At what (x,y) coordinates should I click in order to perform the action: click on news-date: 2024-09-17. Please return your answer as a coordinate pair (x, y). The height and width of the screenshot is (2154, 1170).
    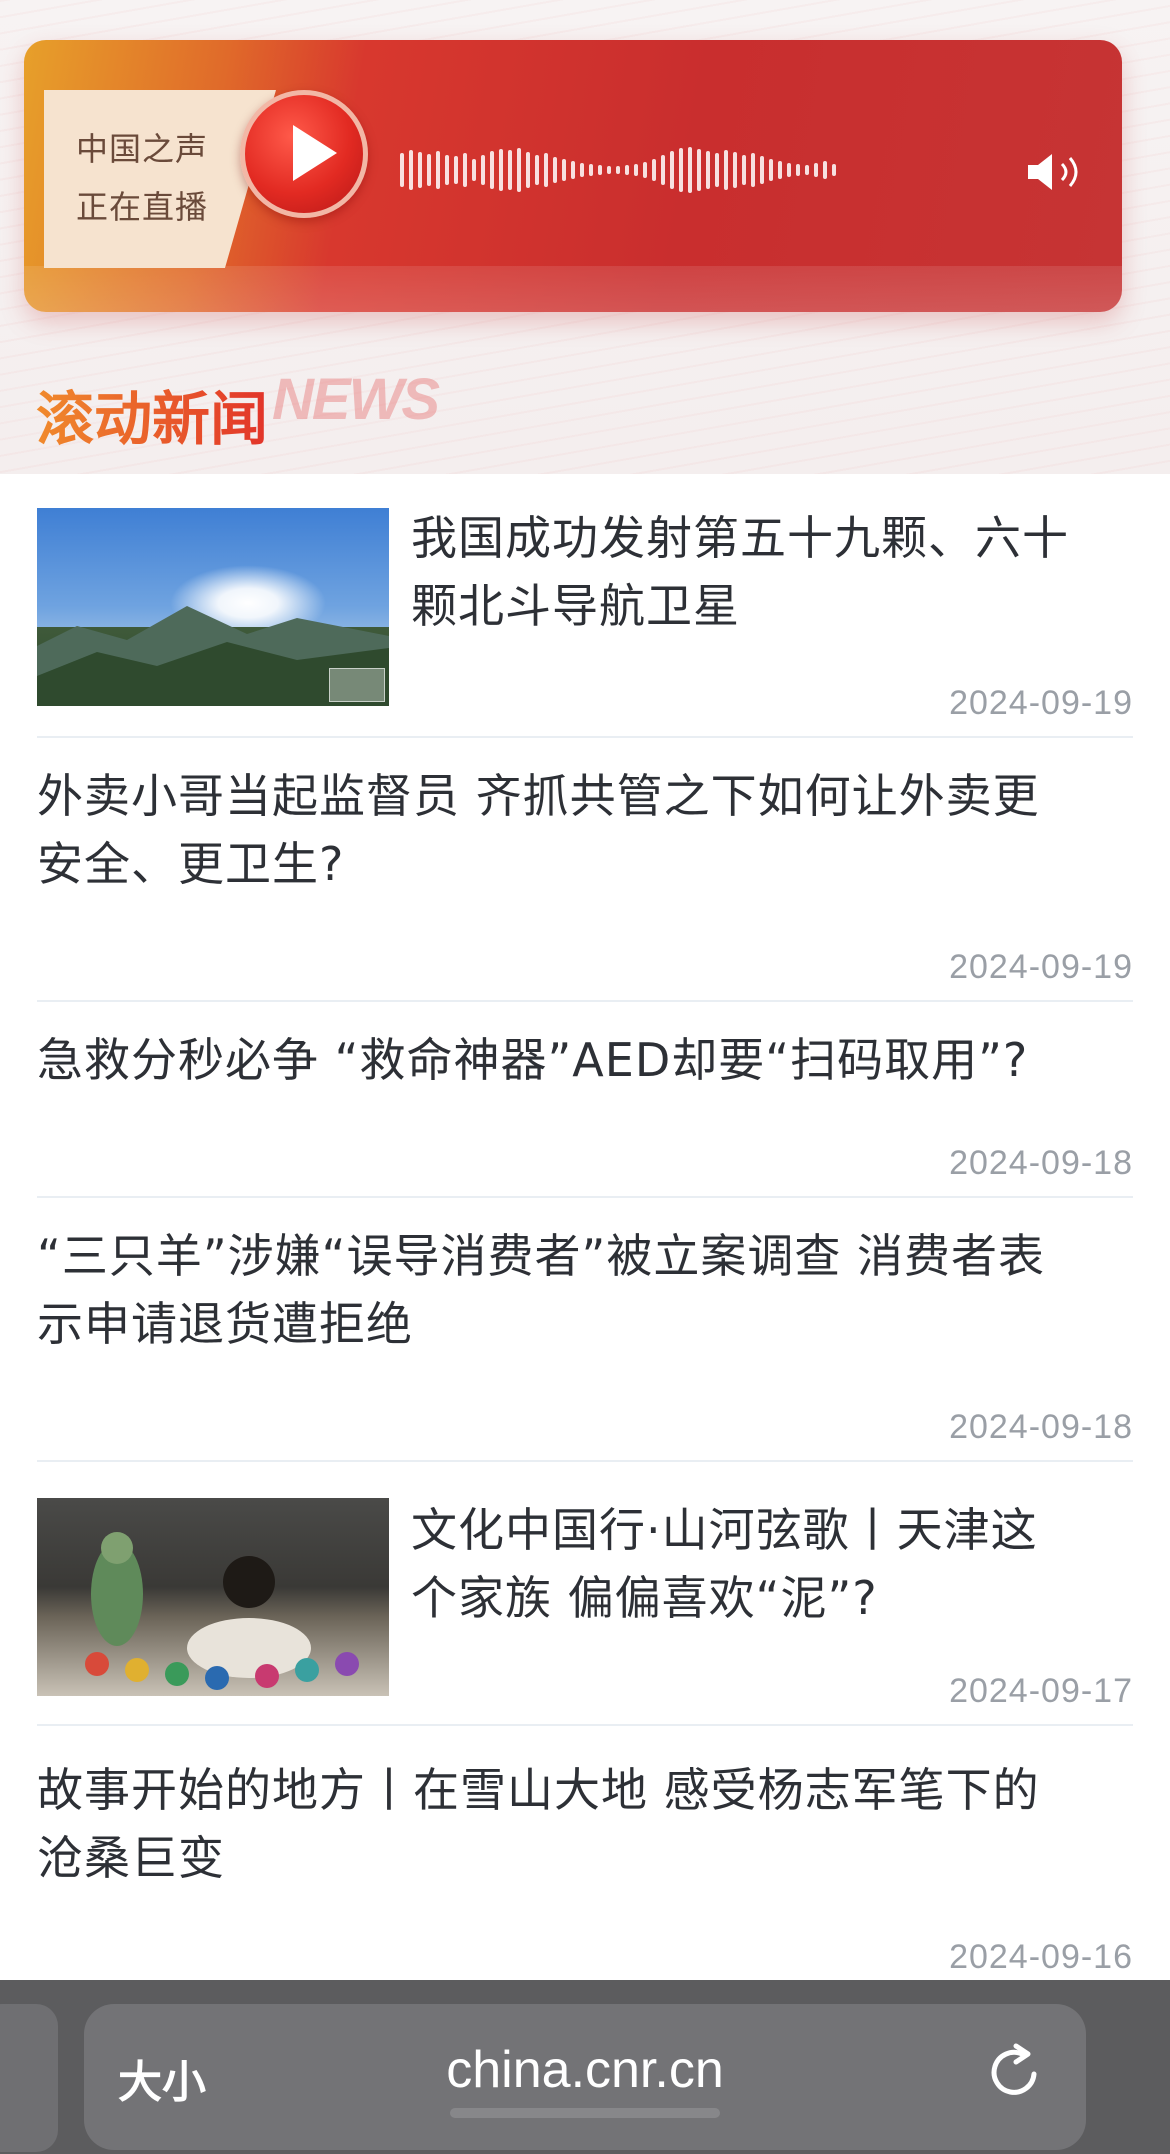
    Looking at the image, I should click on (1041, 1691).